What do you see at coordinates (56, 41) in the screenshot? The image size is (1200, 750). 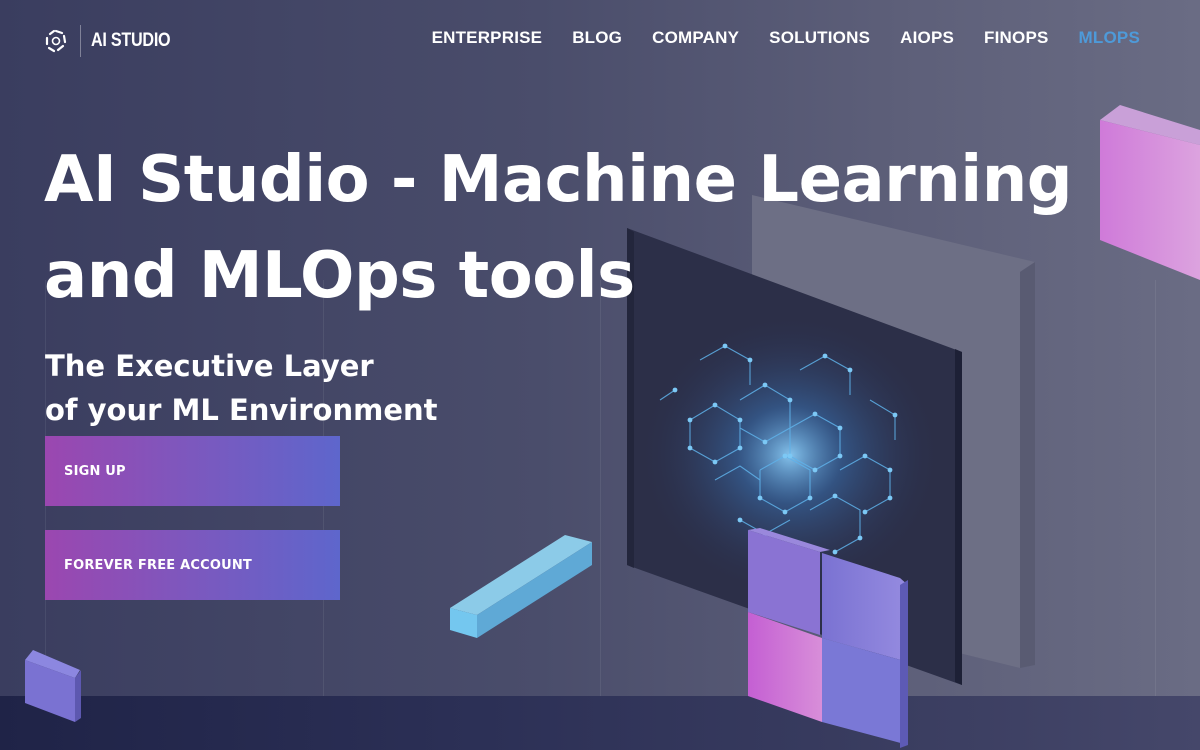 I see `hexagon-swirl-logo-icon` at bounding box center [56, 41].